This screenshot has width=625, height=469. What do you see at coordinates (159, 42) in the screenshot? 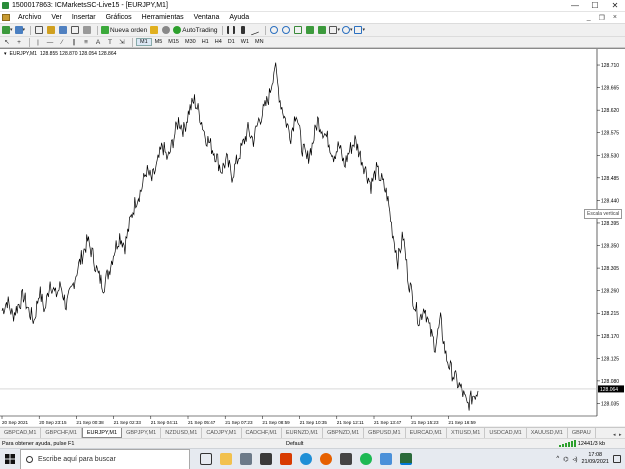
I see `timeframe-m5: M5` at bounding box center [159, 42].